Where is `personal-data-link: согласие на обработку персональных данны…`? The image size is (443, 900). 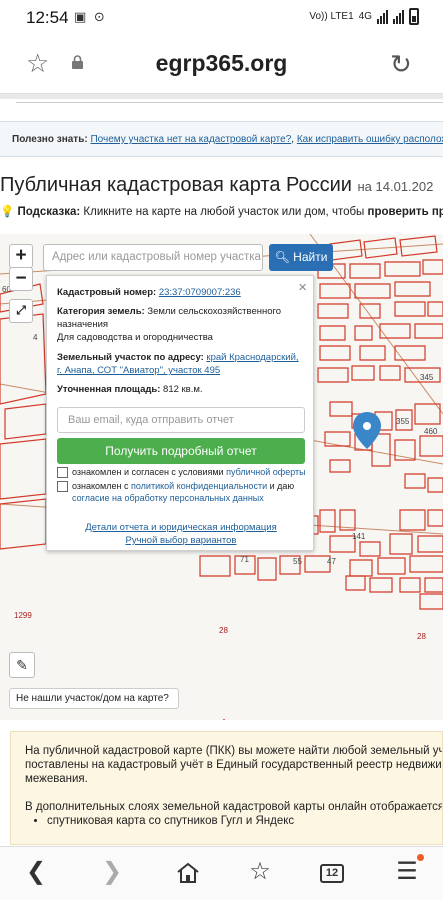
personal-data-link: согласие на обработку персональных данны… is located at coordinates (168, 498).